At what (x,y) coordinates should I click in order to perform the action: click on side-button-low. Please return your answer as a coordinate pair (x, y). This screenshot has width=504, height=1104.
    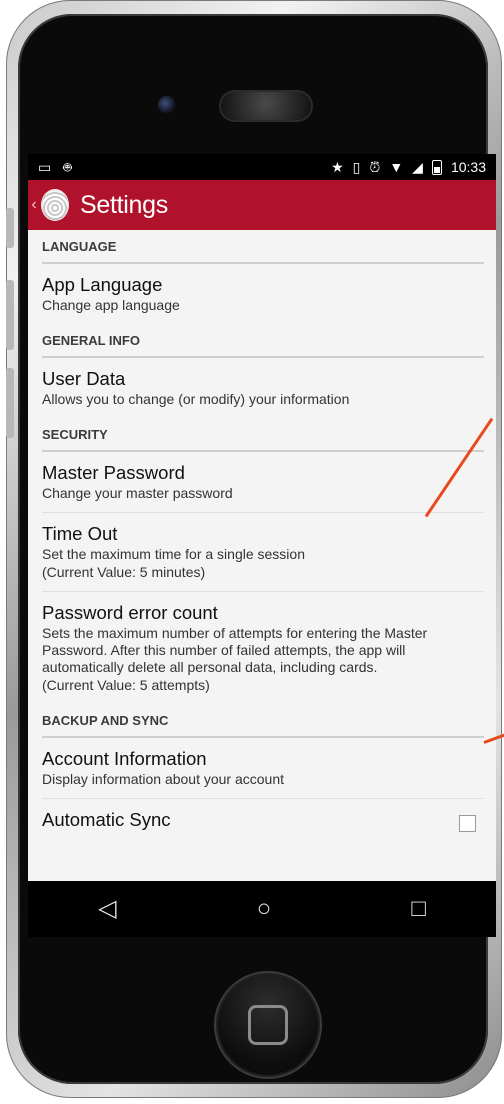
    Looking at the image, I should click on (10, 403).